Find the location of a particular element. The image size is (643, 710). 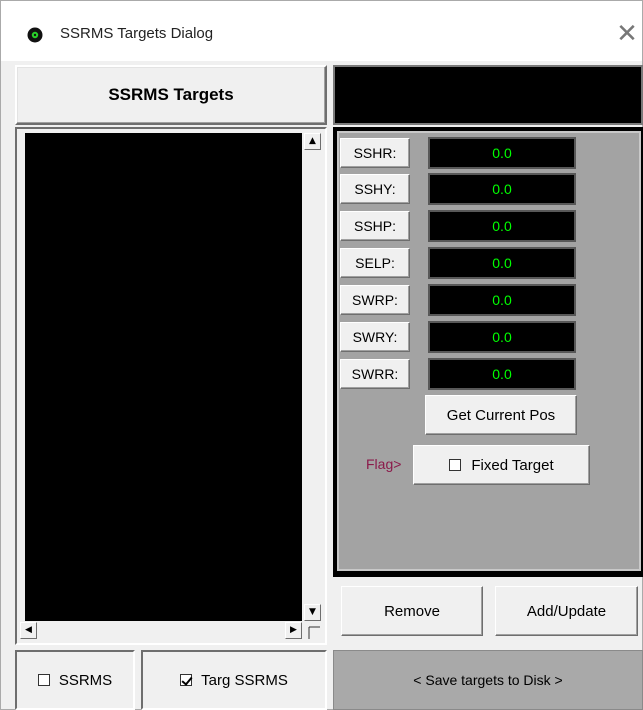

flag-label: Flag> is located at coordinates (384, 464).